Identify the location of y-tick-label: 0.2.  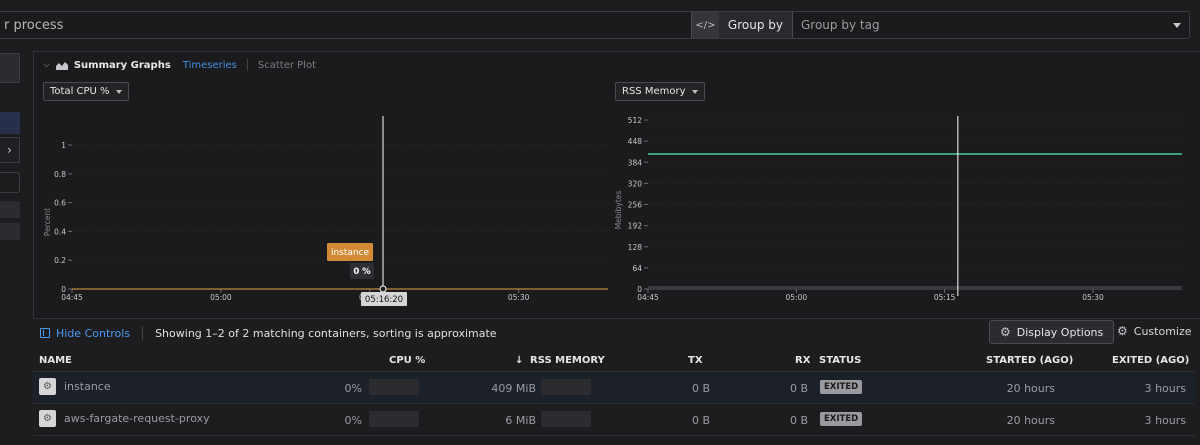
(60, 260).